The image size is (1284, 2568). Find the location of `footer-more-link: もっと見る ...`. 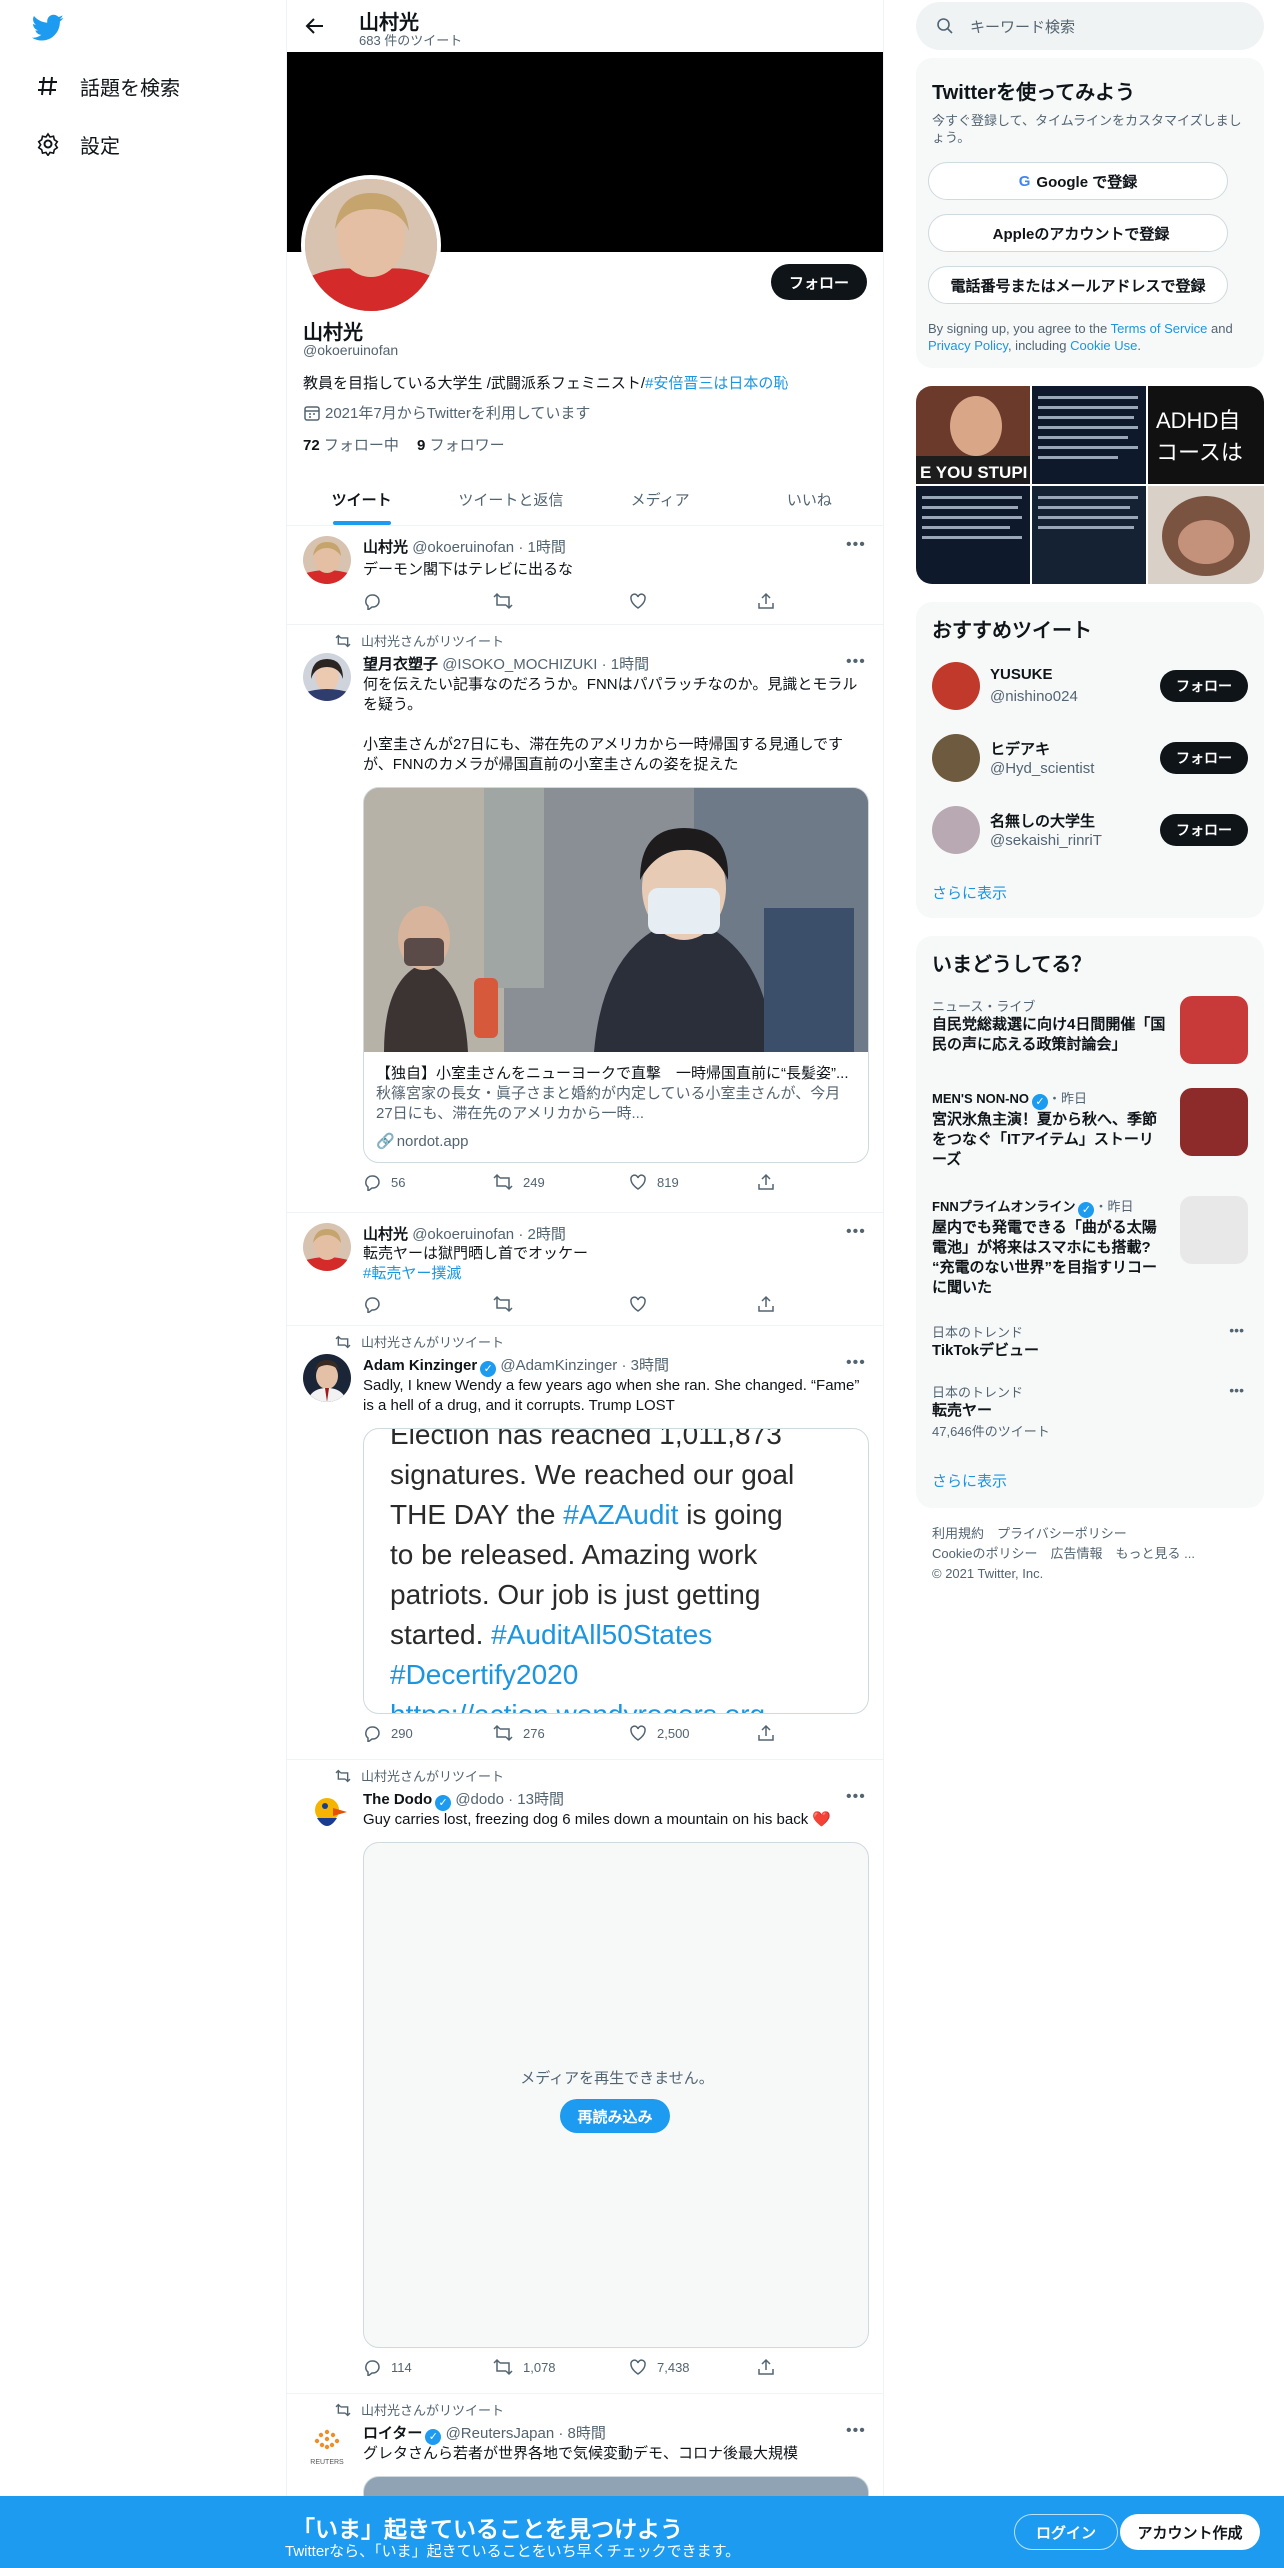

footer-more-link: もっと見る ... is located at coordinates (1155, 1553).